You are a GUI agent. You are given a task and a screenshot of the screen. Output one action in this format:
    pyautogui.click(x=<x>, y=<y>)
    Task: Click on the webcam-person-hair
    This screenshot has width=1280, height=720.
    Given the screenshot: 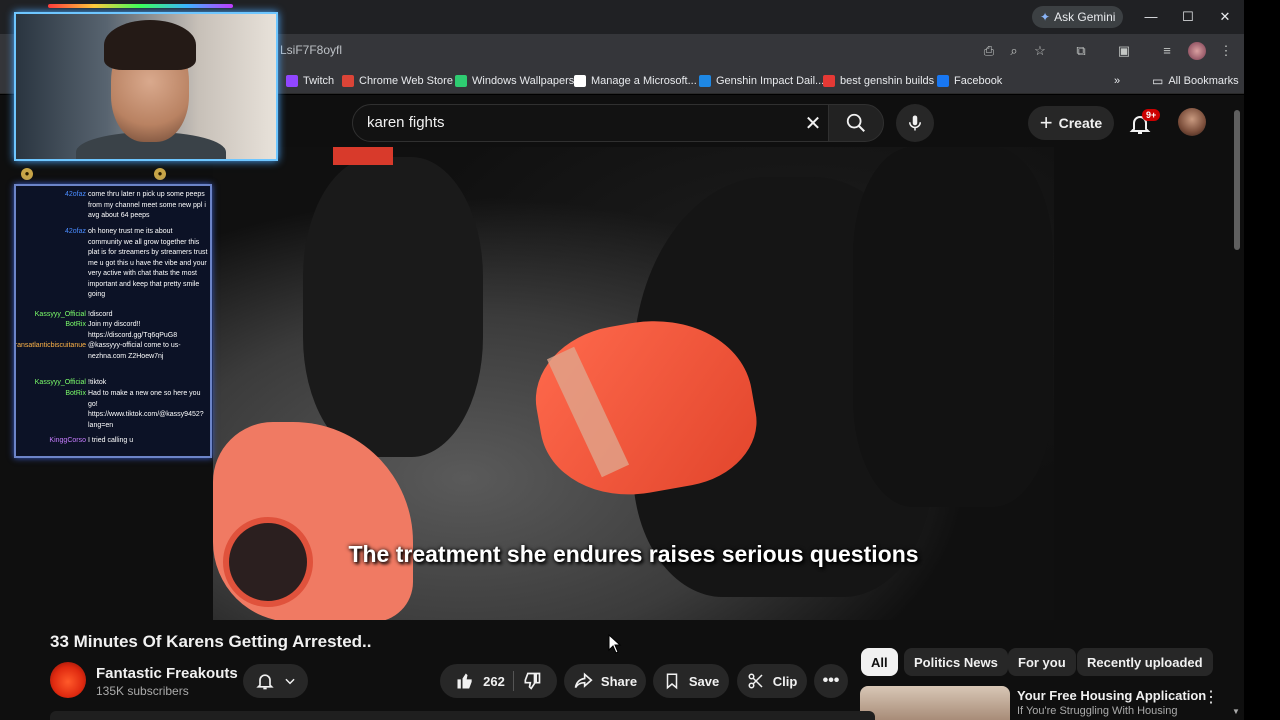 What is the action you would take?
    pyautogui.click(x=150, y=45)
    